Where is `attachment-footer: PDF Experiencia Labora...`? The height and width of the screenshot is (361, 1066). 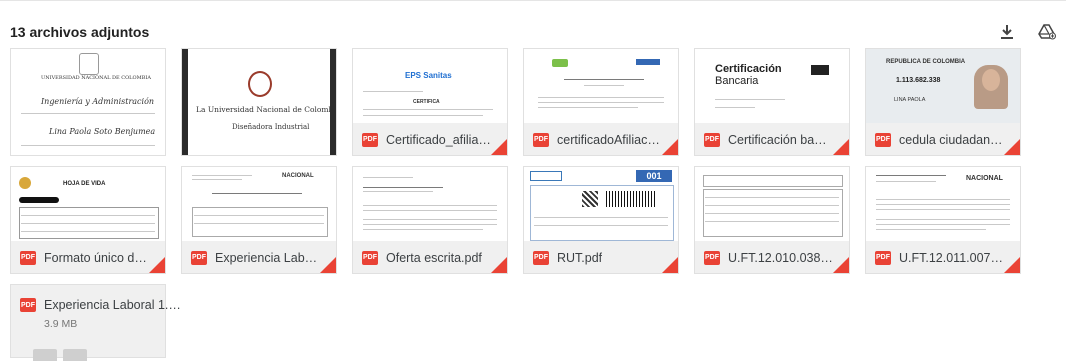 attachment-footer: PDF Experiencia Labora... is located at coordinates (259, 257).